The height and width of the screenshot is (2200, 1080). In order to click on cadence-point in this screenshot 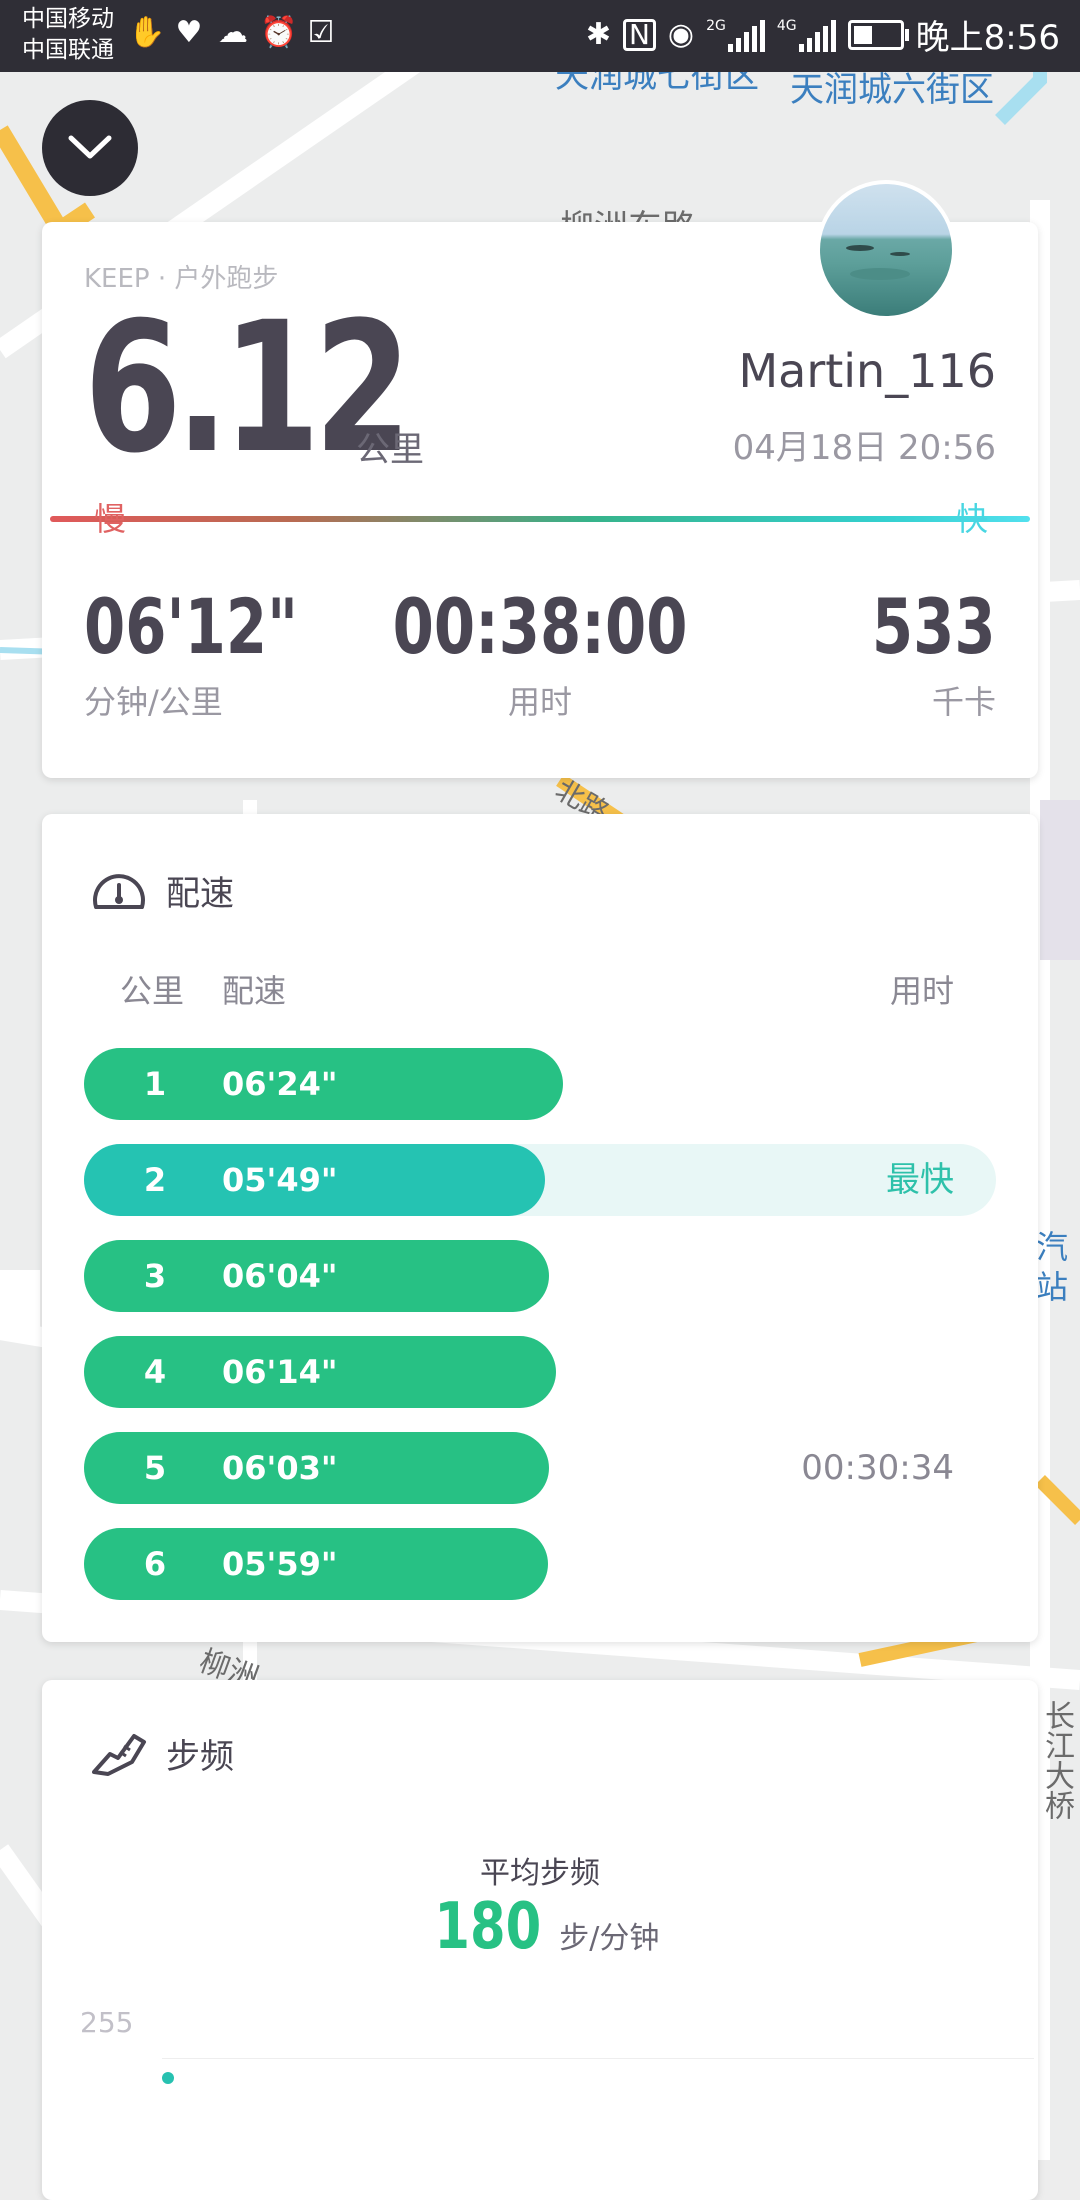, I will do `click(168, 2078)`.